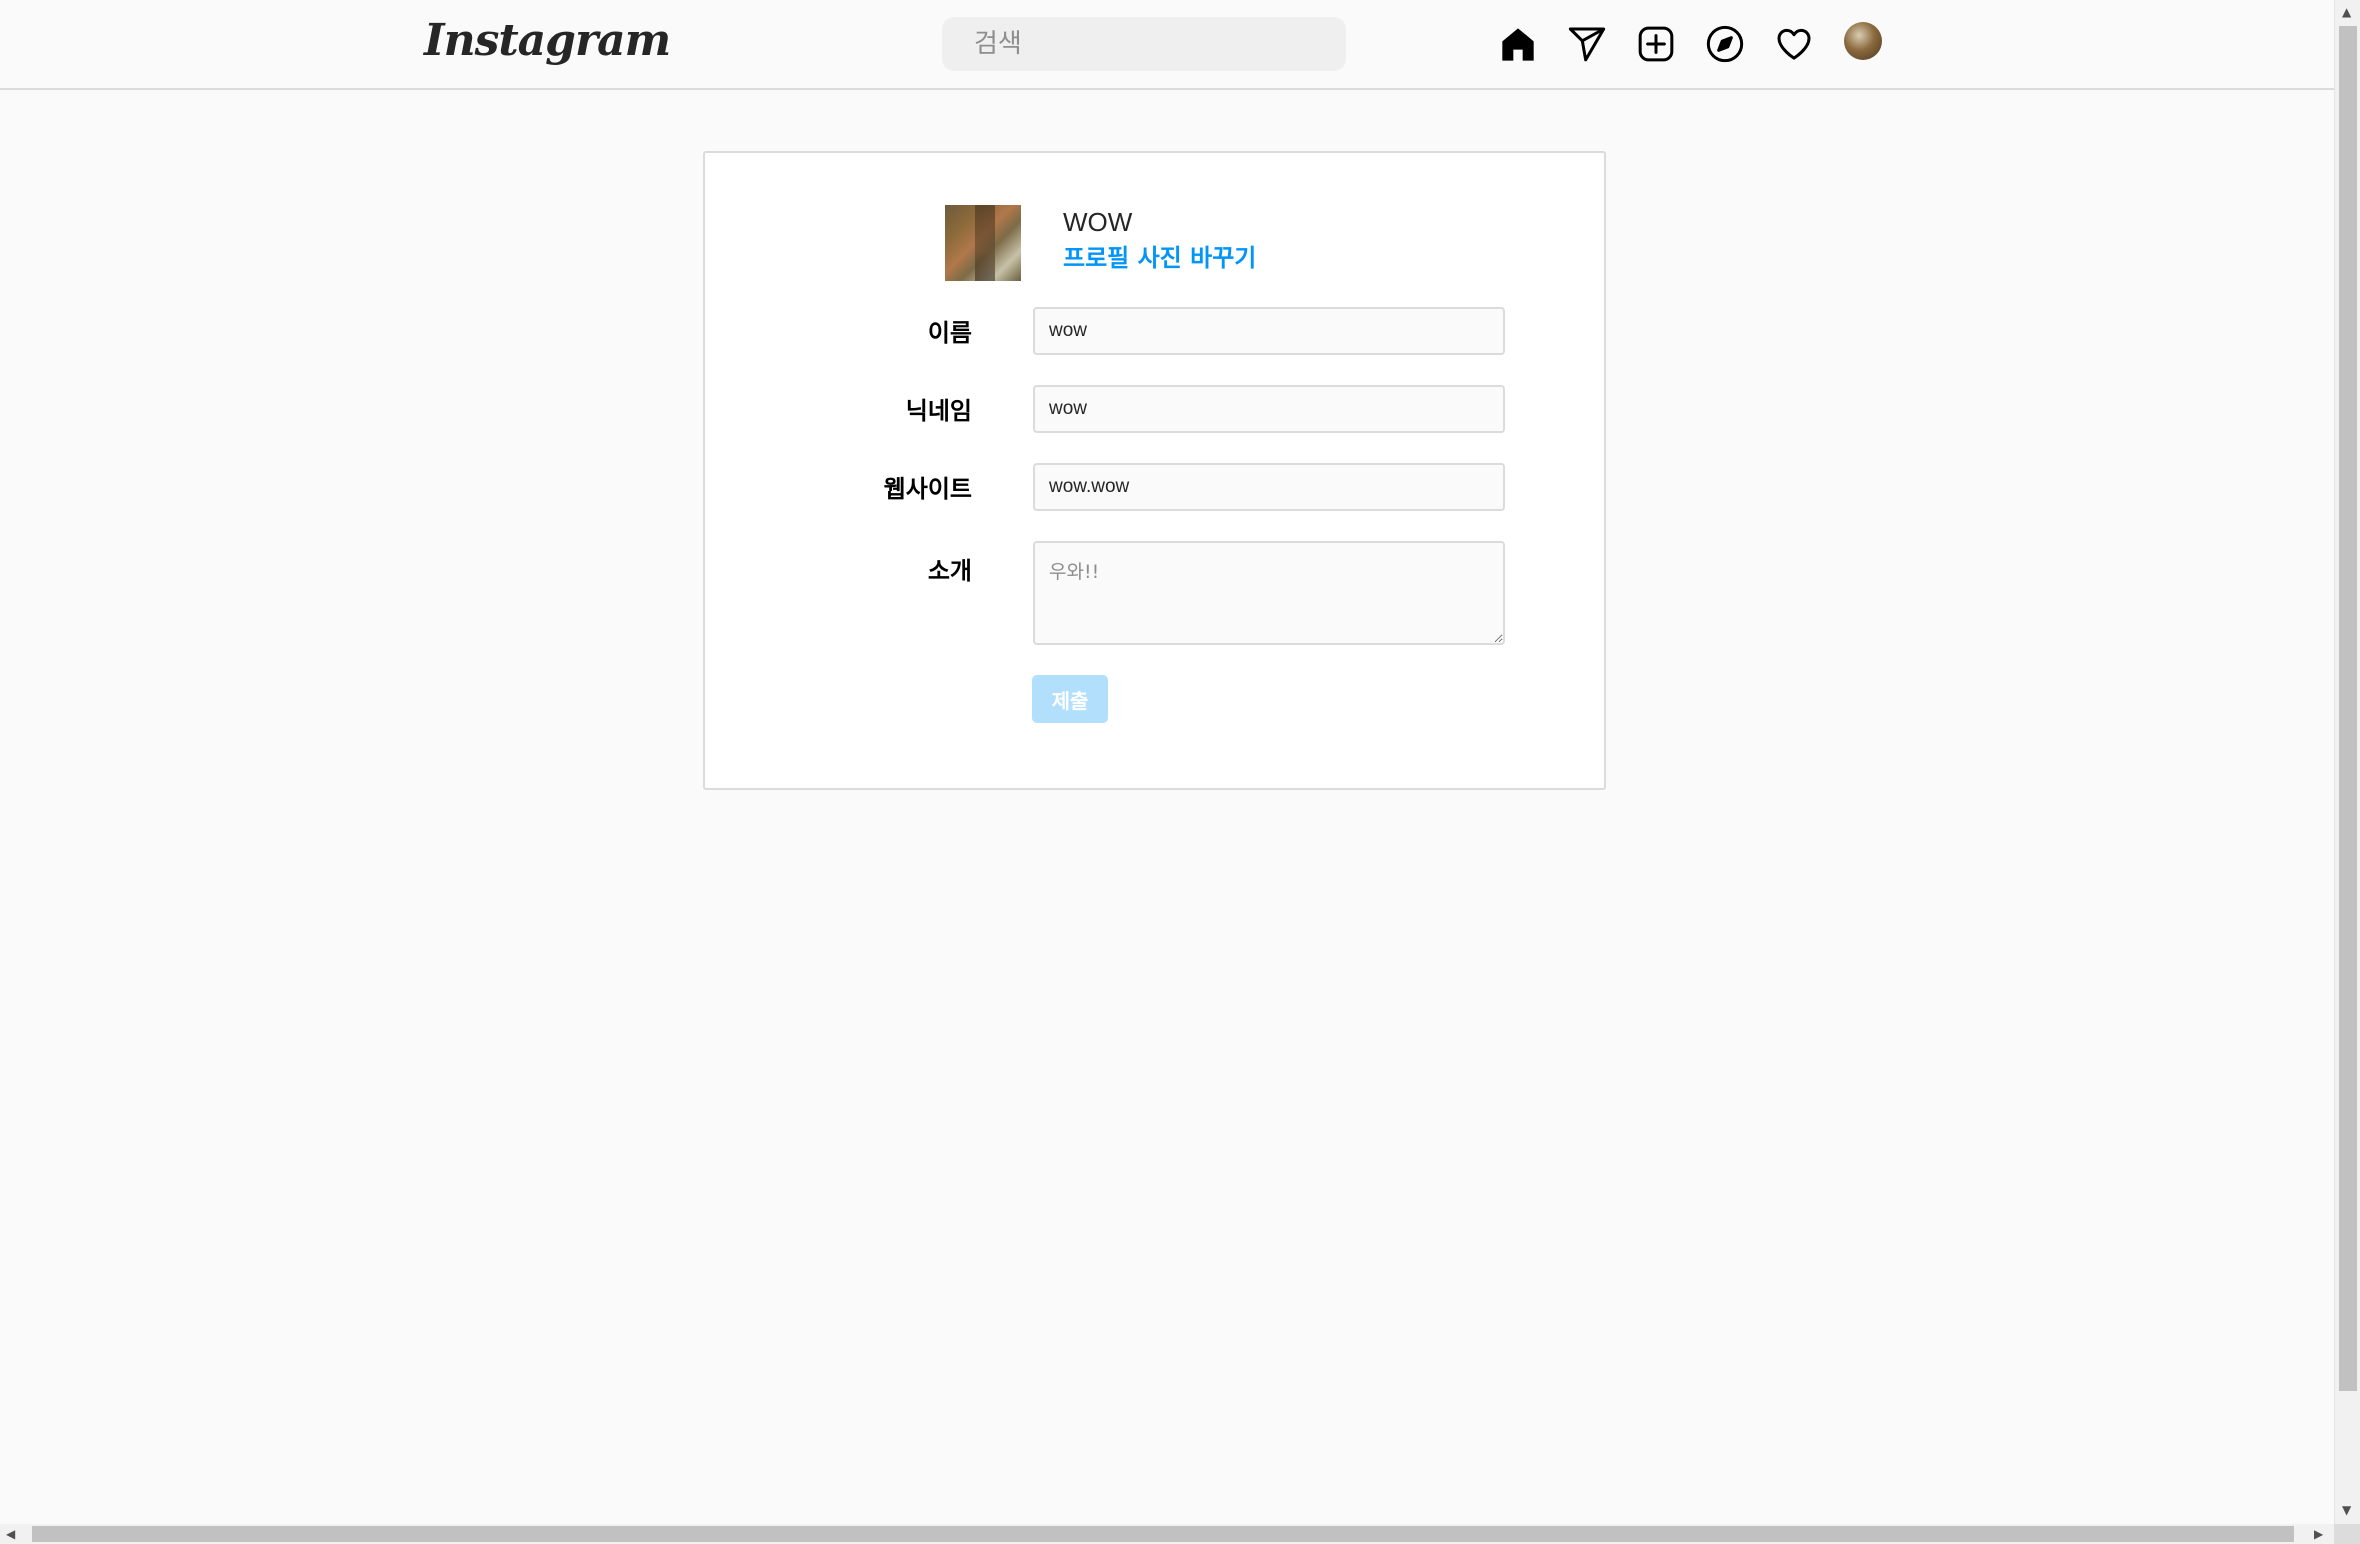 The width and height of the screenshot is (2360, 1544). What do you see at coordinates (2347, 1534) in the screenshot?
I see `scrollbar-corner` at bounding box center [2347, 1534].